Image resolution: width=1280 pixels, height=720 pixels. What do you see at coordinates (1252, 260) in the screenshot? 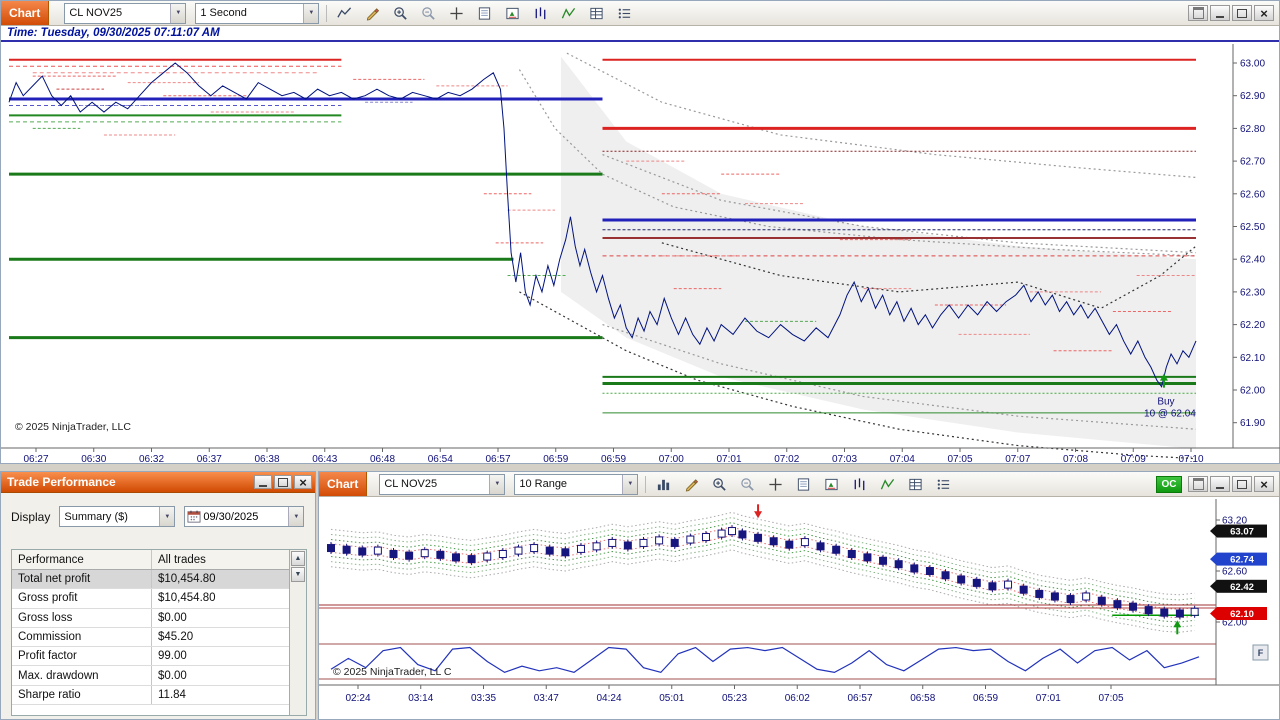
I see `svg-text: 62.40` at bounding box center [1252, 260].